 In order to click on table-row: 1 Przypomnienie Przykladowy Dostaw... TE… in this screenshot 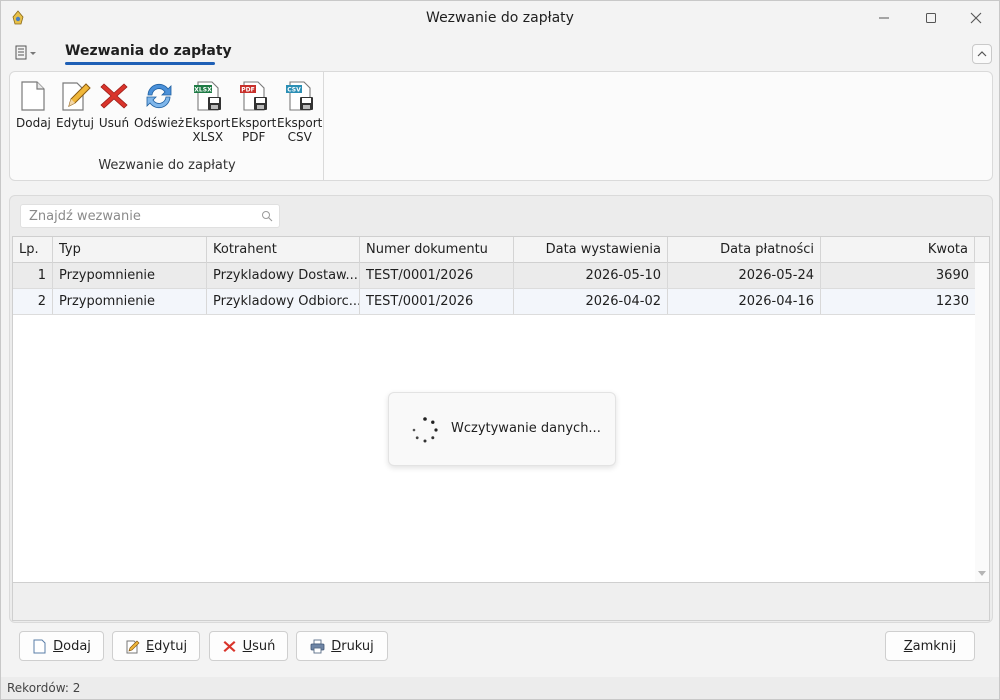, I will do `click(494, 276)`.